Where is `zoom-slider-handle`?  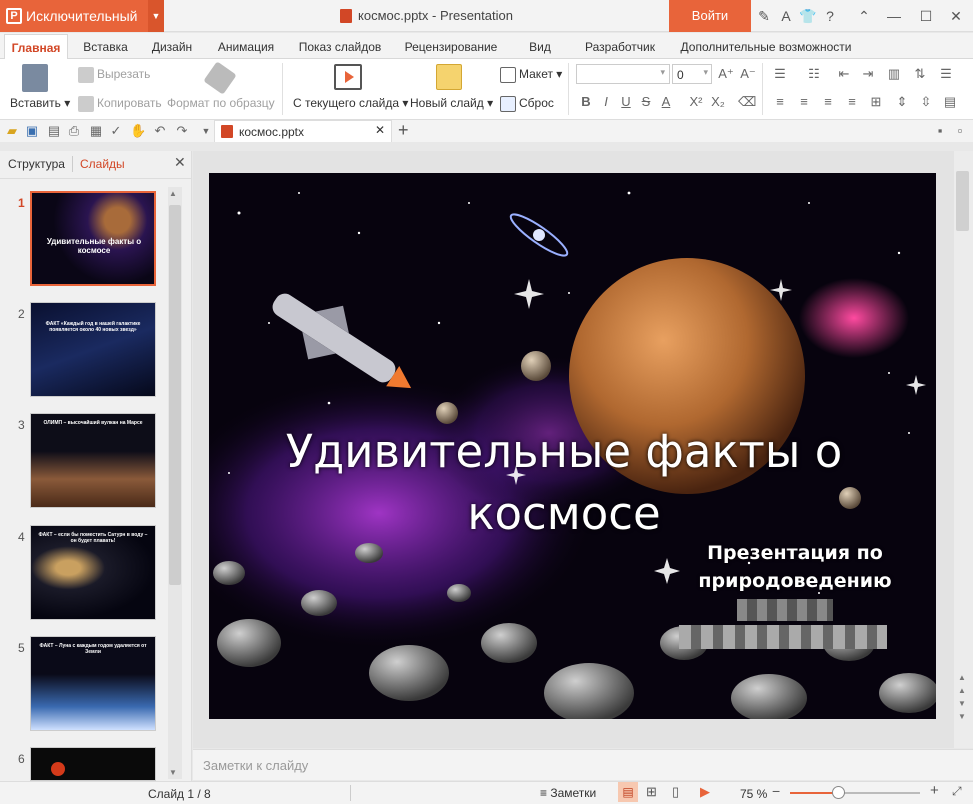
zoom-slider-handle is located at coordinates (838, 792).